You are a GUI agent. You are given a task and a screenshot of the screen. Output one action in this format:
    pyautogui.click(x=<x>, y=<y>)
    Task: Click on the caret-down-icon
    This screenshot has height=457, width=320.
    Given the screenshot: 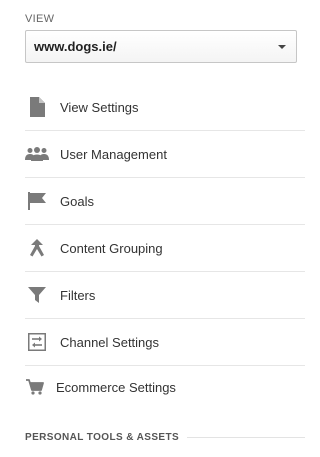 What is the action you would take?
    pyautogui.click(x=282, y=47)
    